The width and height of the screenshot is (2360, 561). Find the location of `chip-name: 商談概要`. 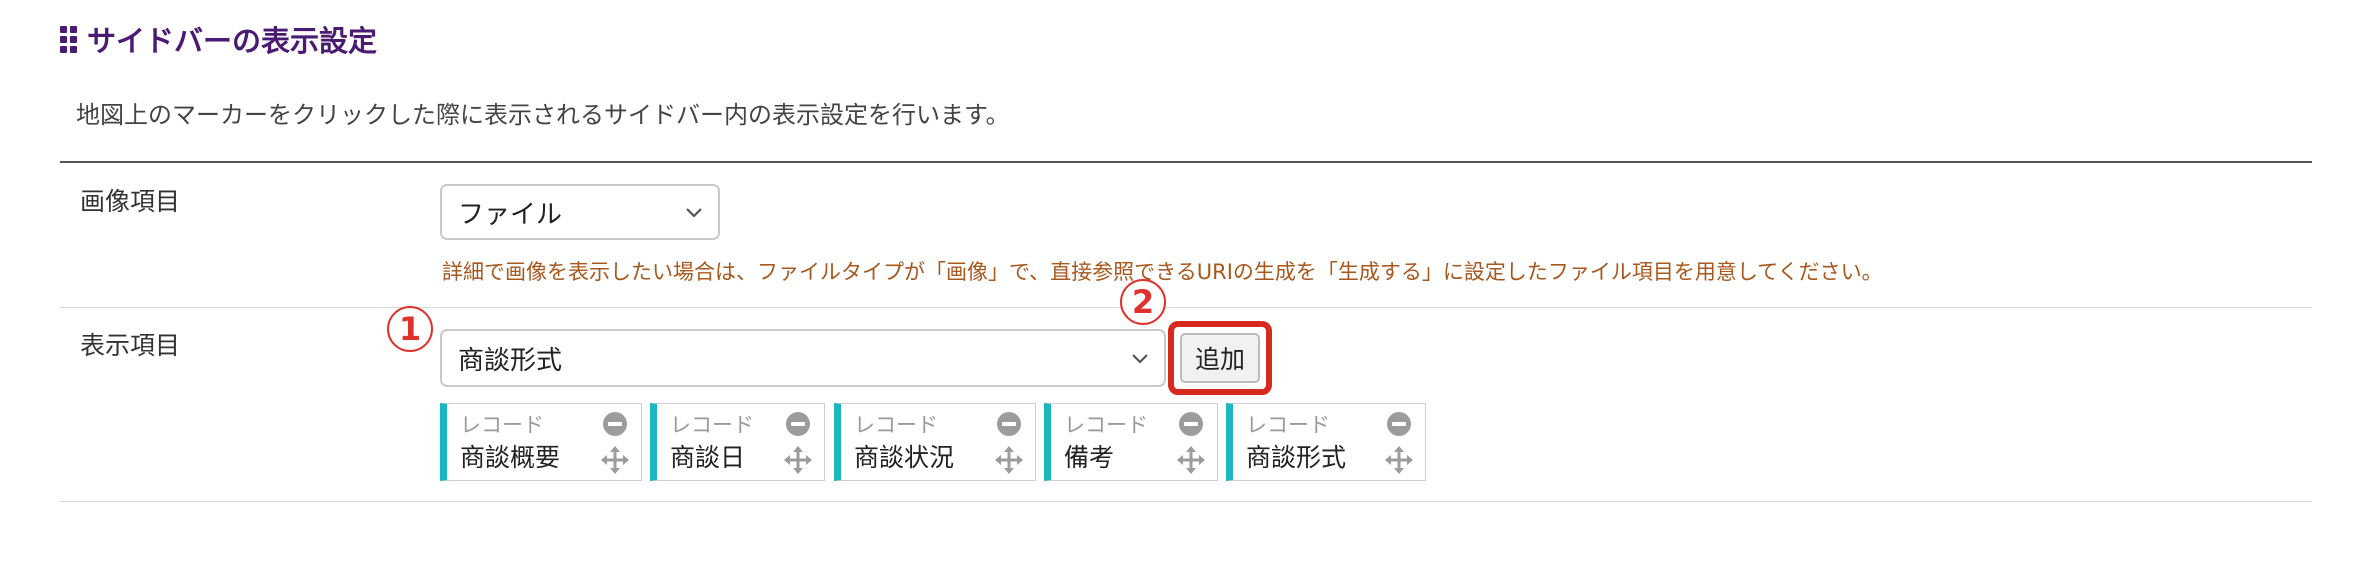

chip-name: 商談概要 is located at coordinates (510, 457).